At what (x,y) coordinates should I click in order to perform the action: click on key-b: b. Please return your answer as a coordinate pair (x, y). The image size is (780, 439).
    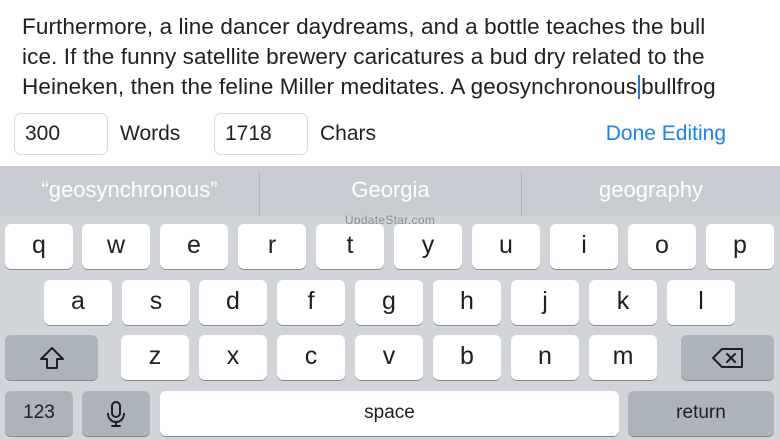
    Looking at the image, I should click on (467, 357).